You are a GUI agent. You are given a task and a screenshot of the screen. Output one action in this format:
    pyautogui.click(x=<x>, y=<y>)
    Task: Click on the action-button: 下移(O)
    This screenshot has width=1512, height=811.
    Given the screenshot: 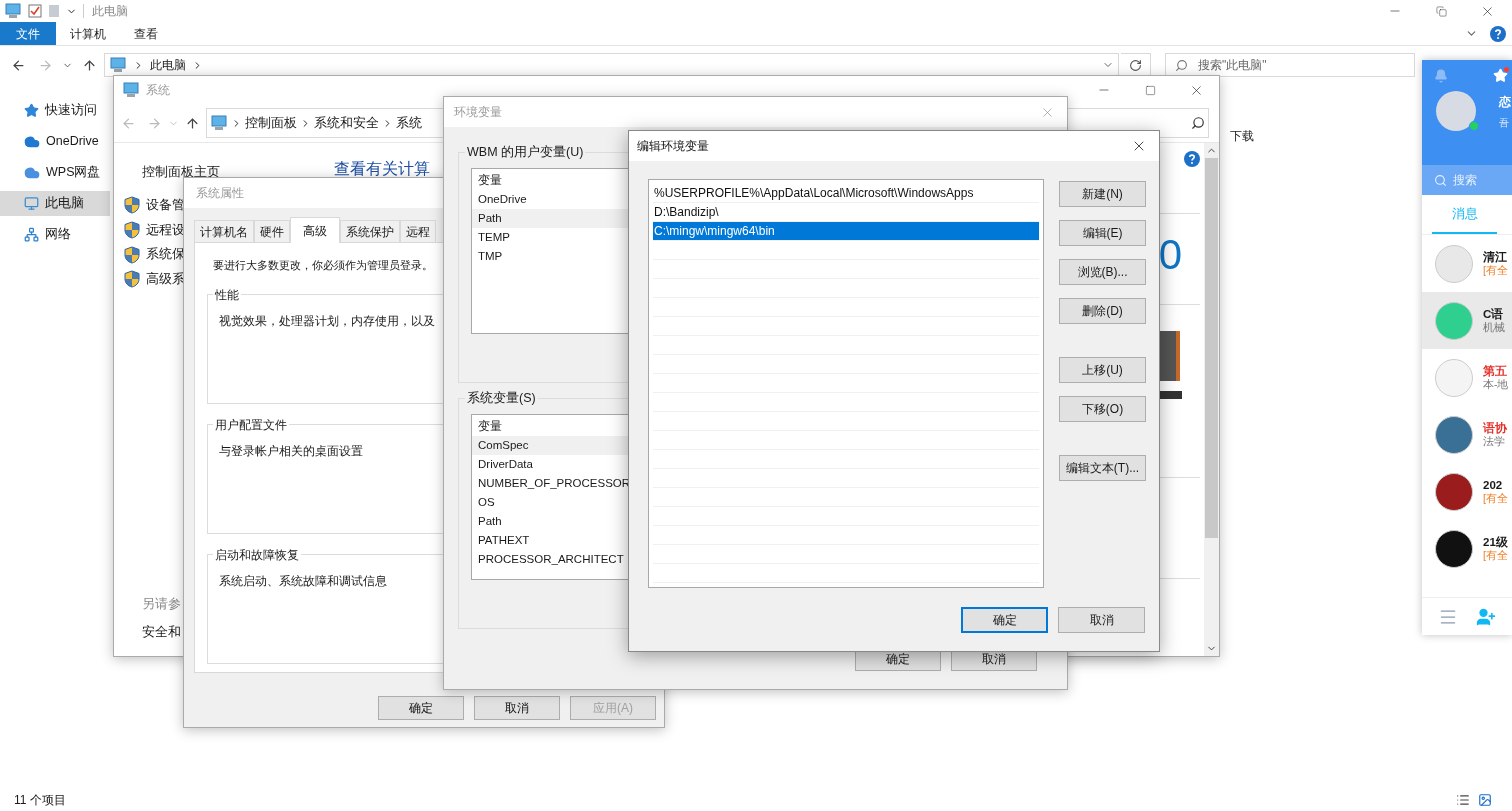 What is the action you would take?
    pyautogui.click(x=1102, y=409)
    